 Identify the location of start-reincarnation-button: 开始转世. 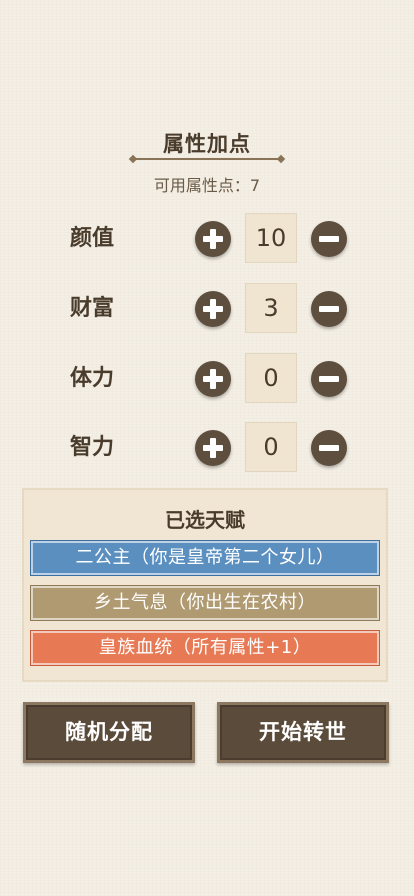
(303, 732).